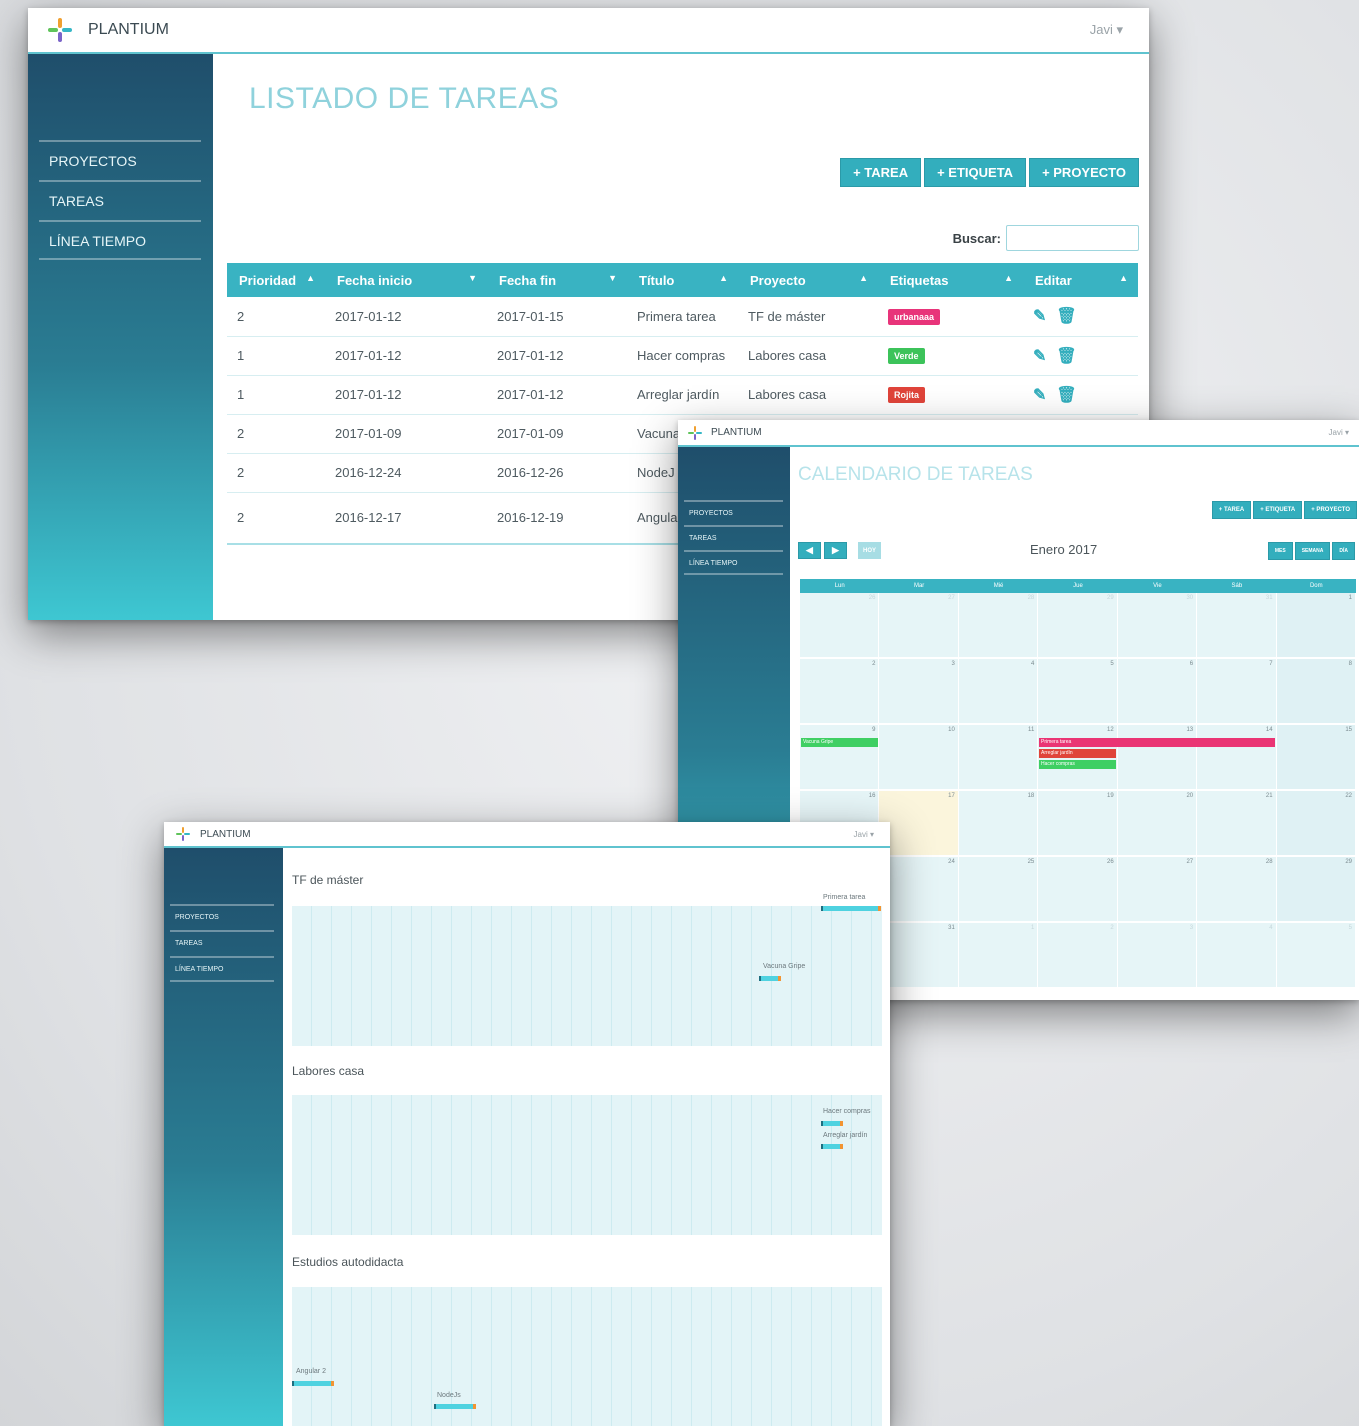 This screenshot has height=1426, width=1359. What do you see at coordinates (907, 395) in the screenshot?
I see `tag-badge: Rojita` at bounding box center [907, 395].